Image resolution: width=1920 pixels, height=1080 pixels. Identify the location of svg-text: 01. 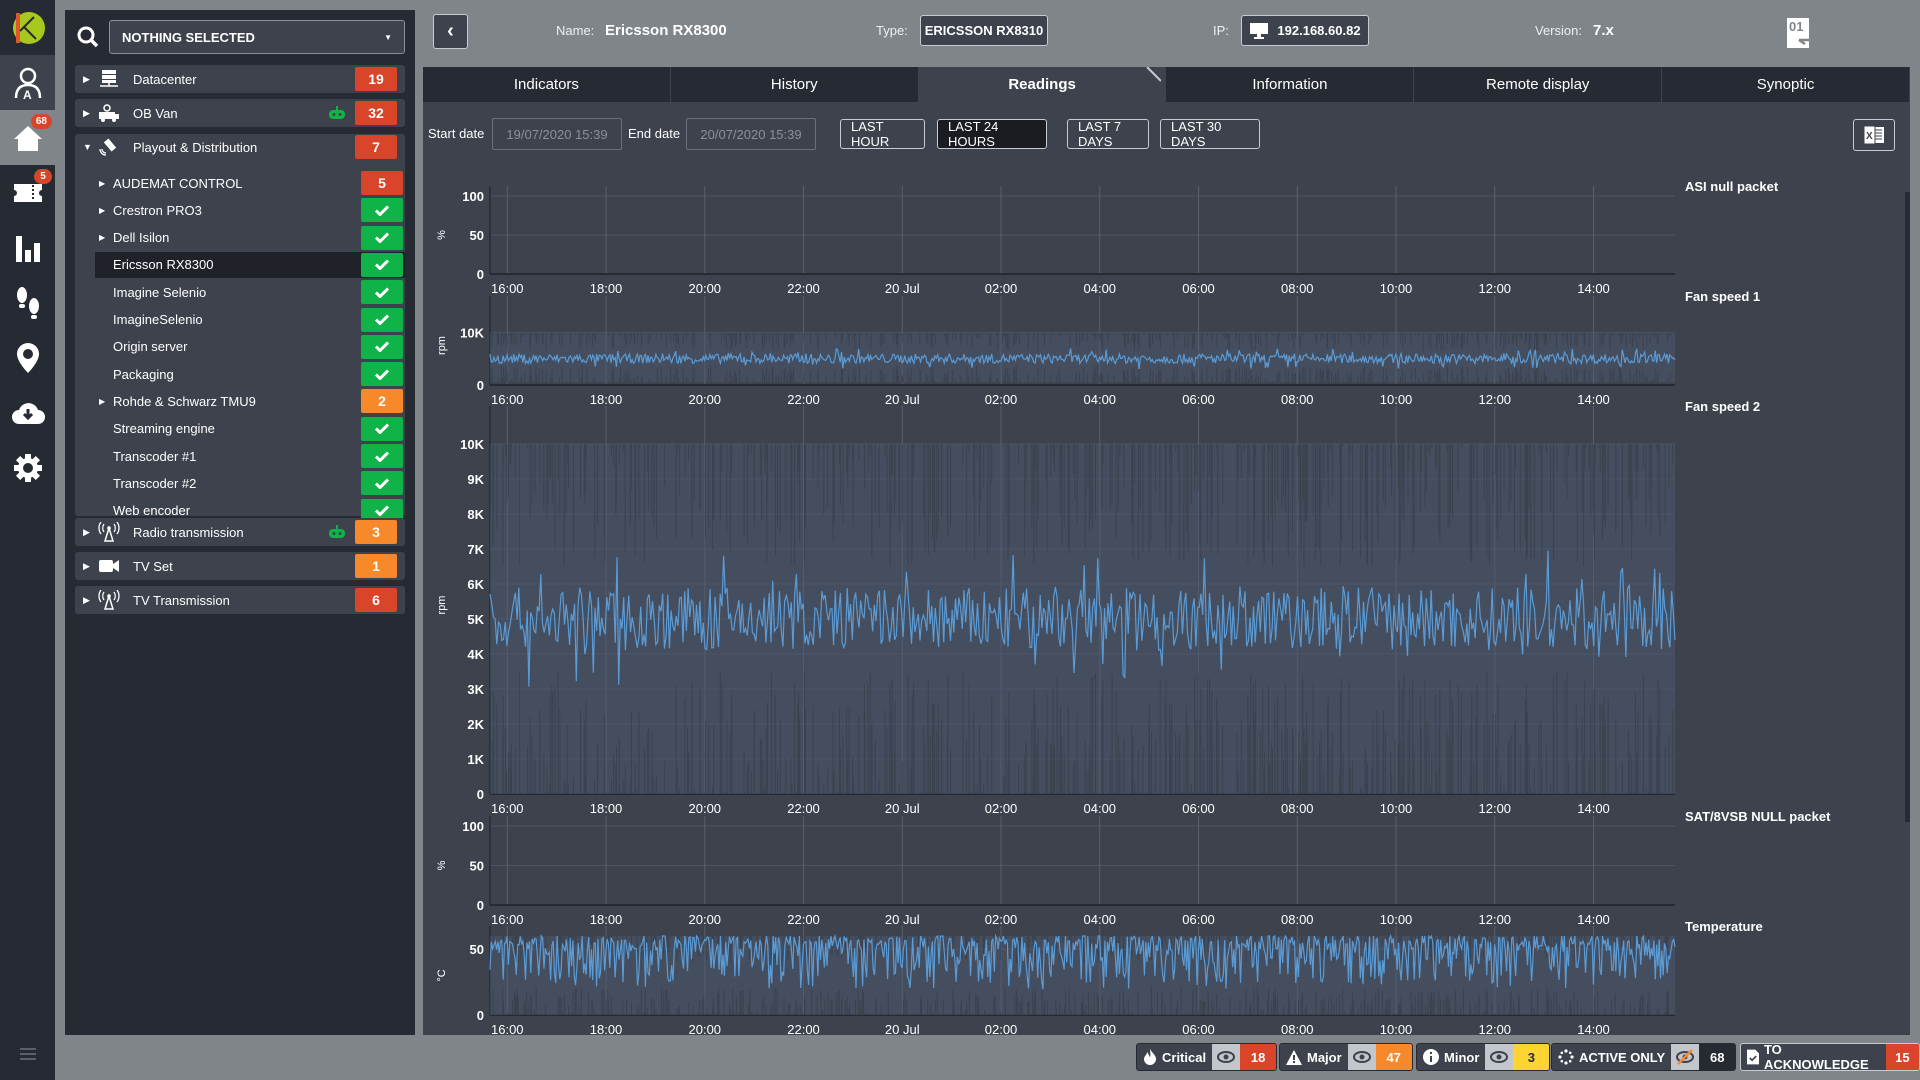
(1796, 26).